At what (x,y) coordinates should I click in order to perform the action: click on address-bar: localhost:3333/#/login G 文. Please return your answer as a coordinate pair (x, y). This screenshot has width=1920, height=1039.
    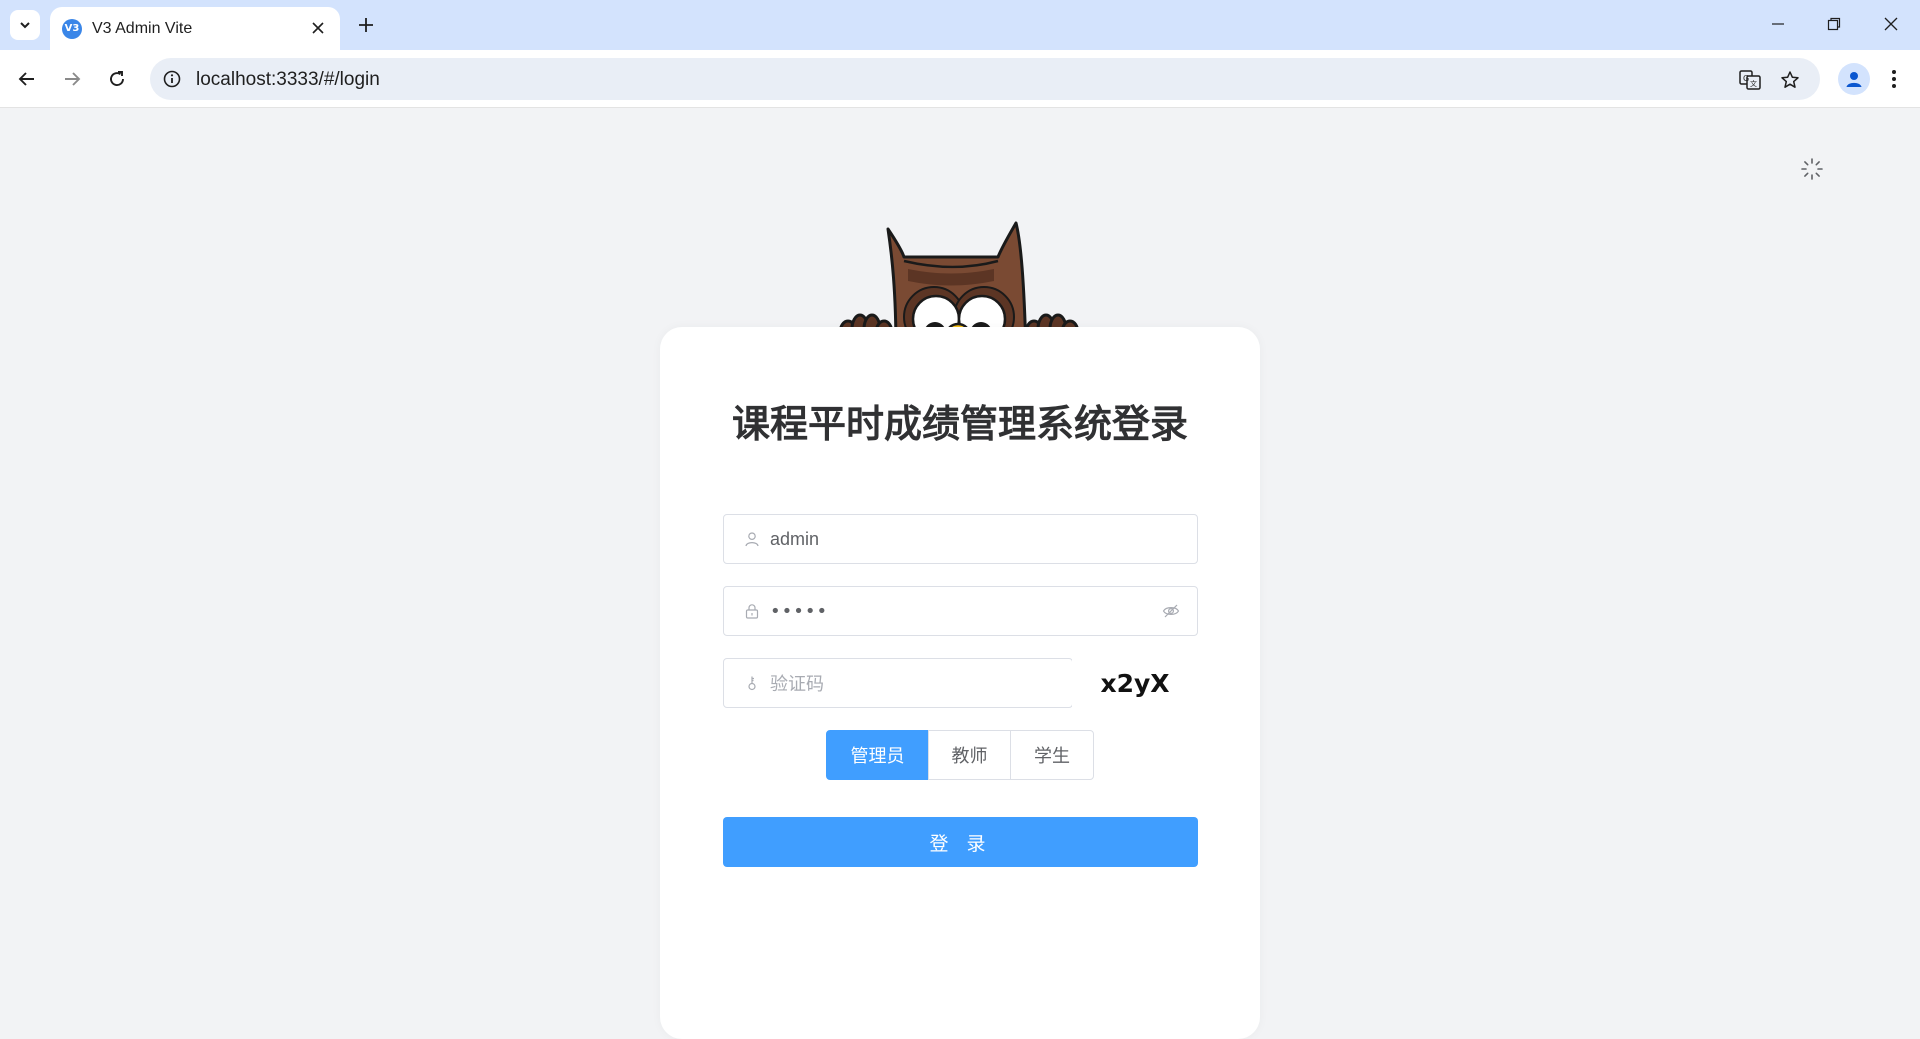
    Looking at the image, I should click on (985, 79).